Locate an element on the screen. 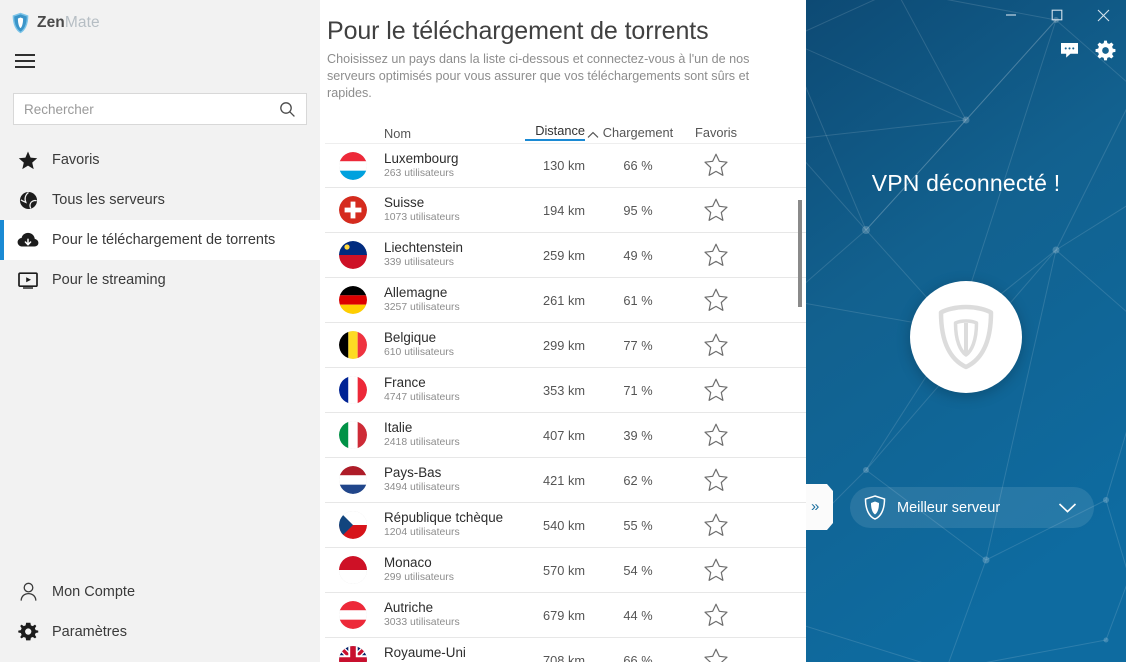  page-title: Pour le téléchargement de torrents is located at coordinates (518, 31).